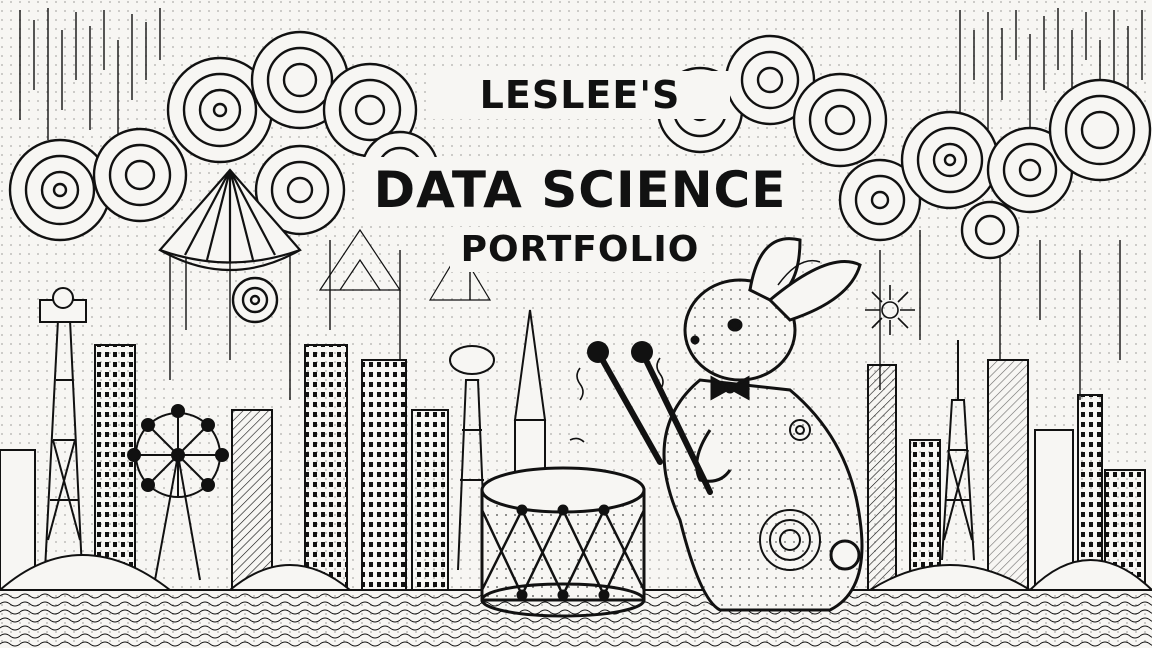 This screenshot has width=1152, height=648. What do you see at coordinates (580, 249) in the screenshot?
I see `title-sub: PORTFOLIO` at bounding box center [580, 249].